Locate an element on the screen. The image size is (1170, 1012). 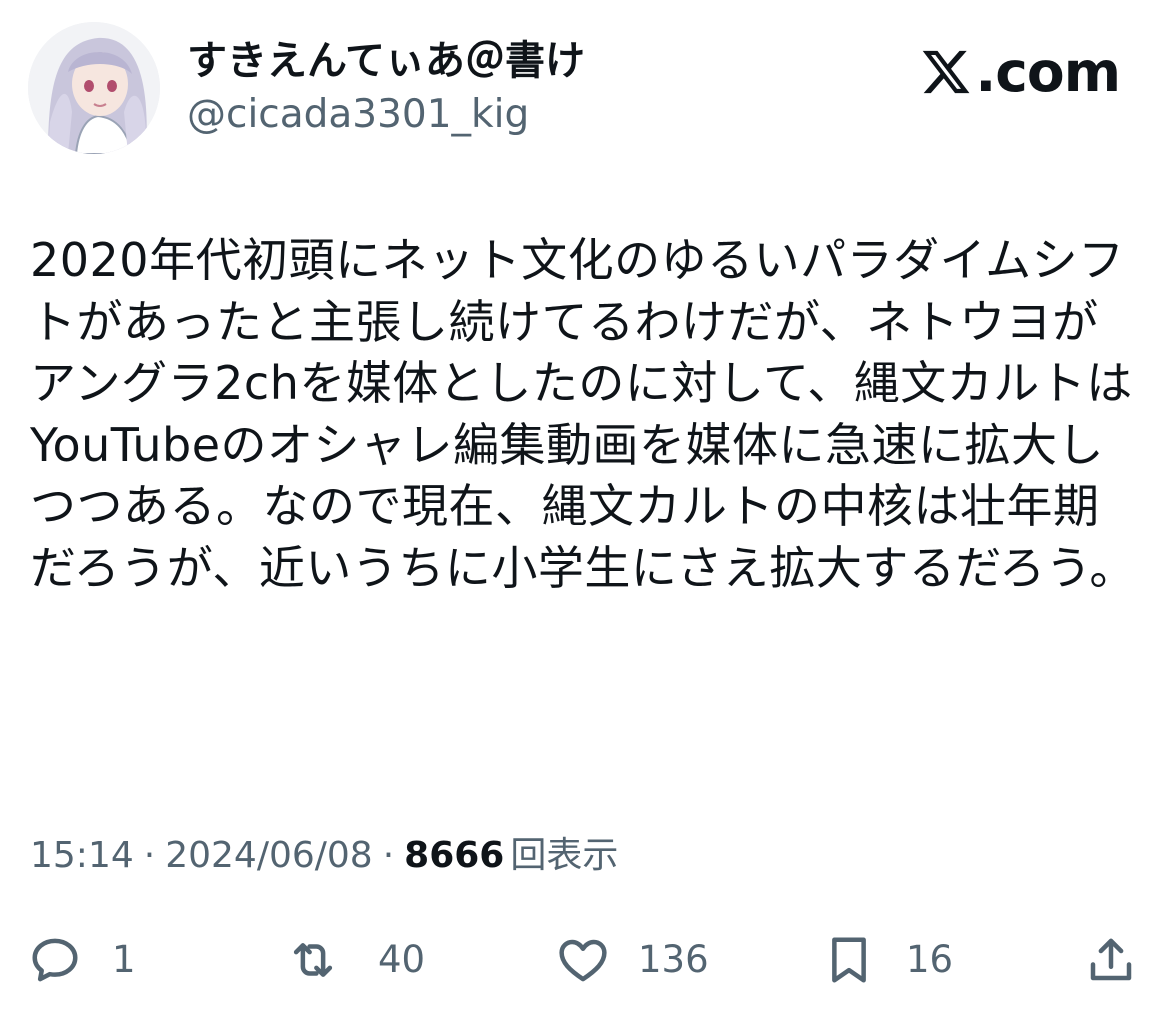
views-count: 8666 is located at coordinates (454, 855).